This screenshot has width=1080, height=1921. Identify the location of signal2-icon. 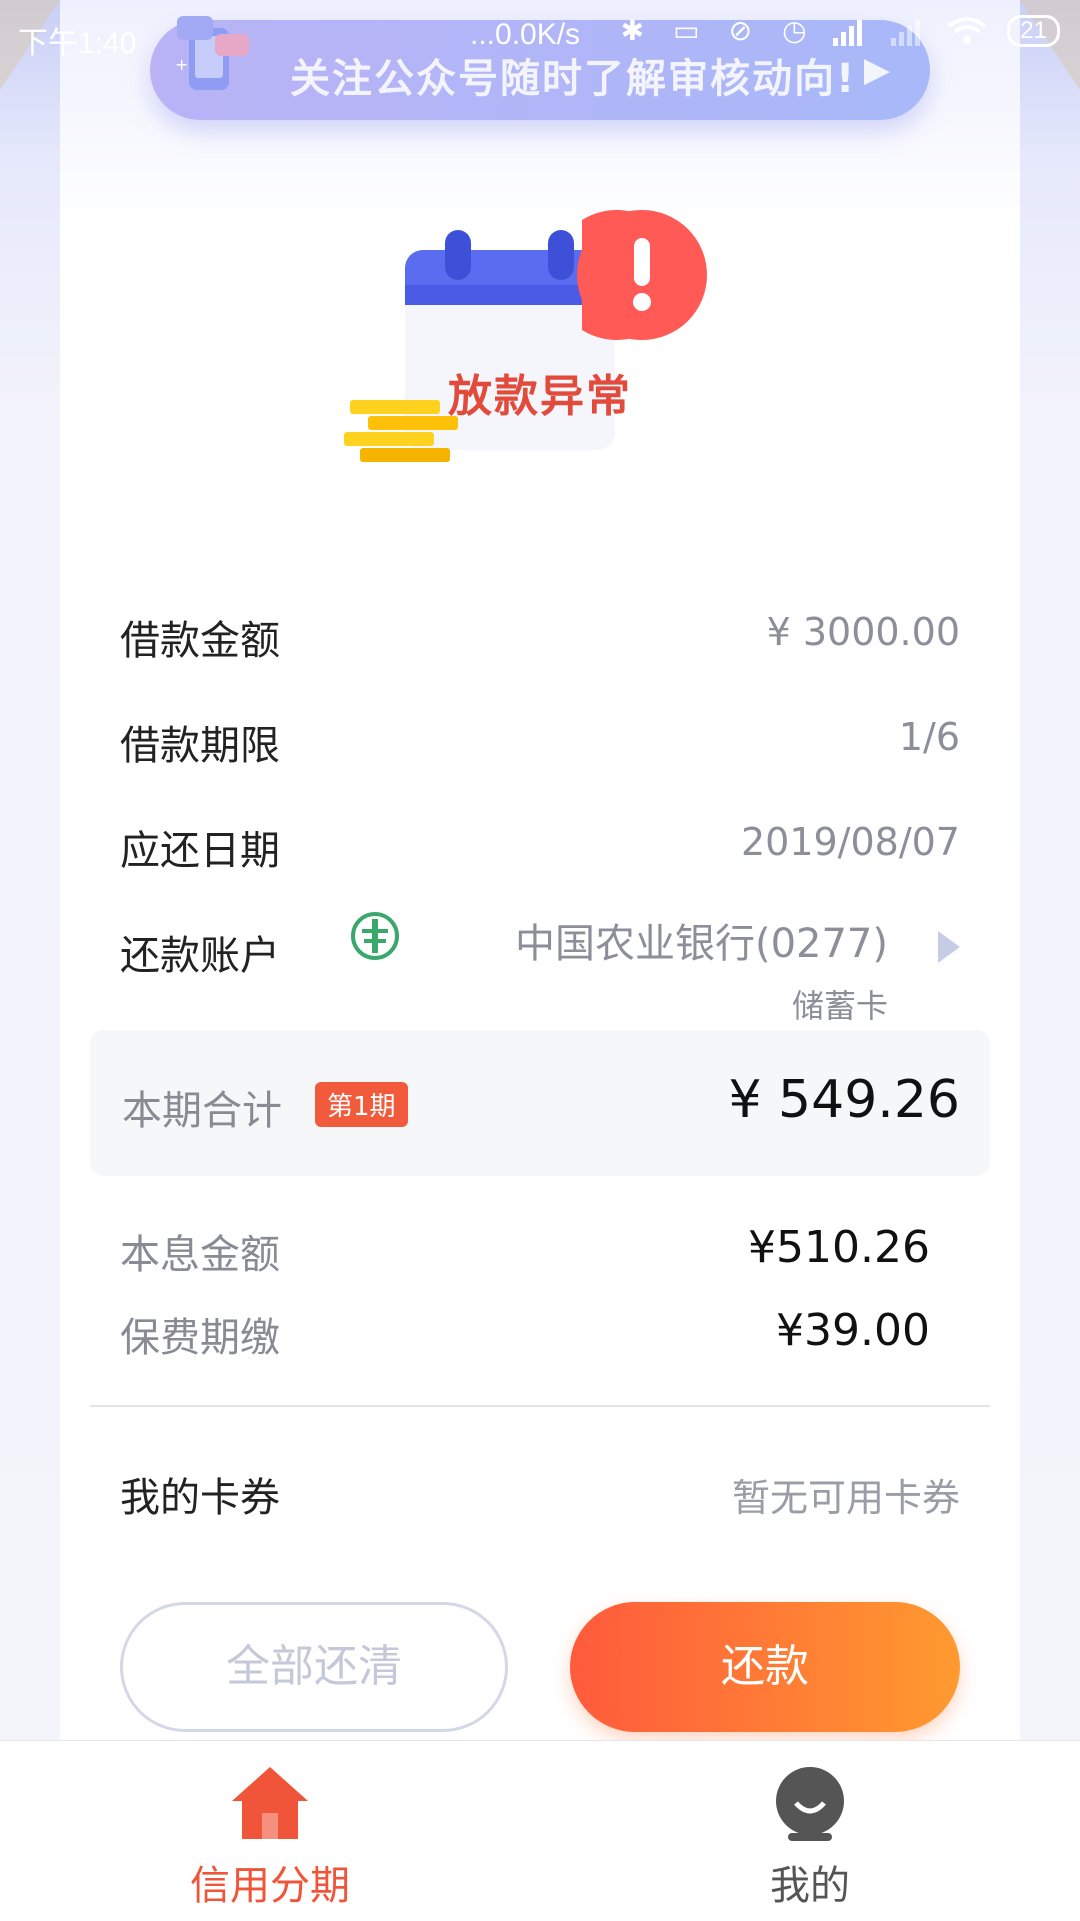
(906, 33).